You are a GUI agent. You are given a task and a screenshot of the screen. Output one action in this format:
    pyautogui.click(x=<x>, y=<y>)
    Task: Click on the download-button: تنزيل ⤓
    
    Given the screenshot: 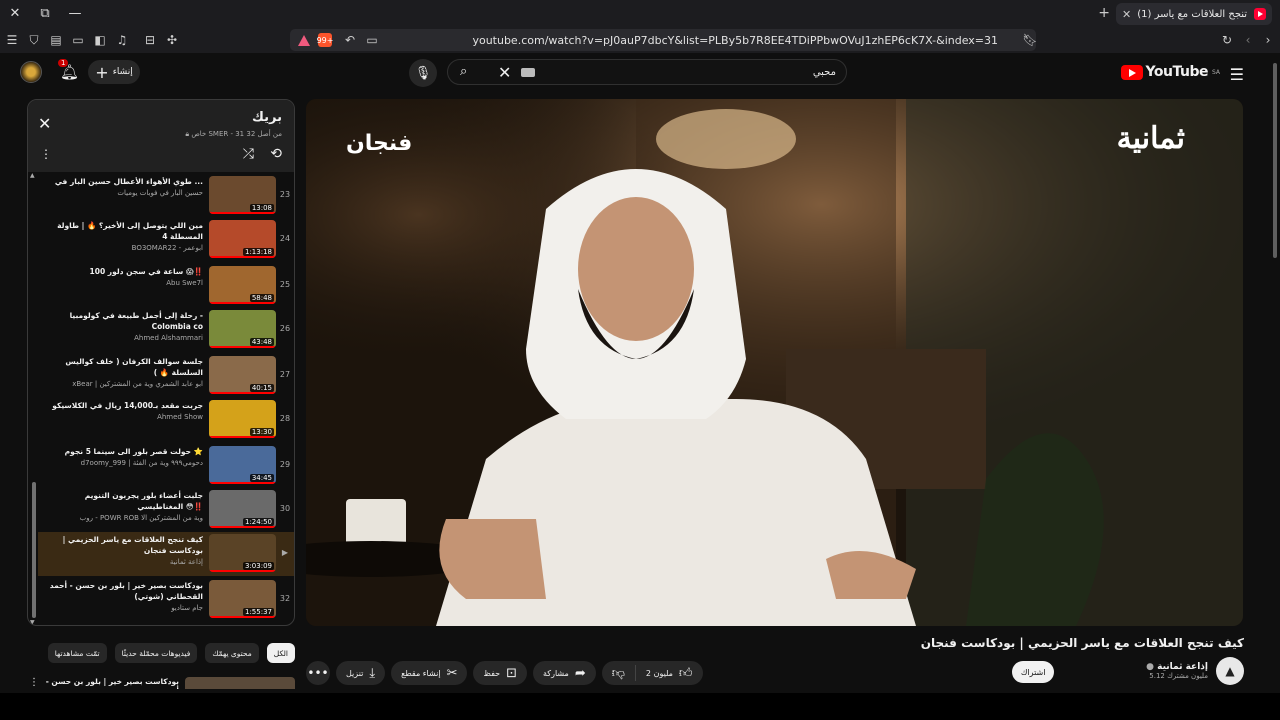 What is the action you would take?
    pyautogui.click(x=361, y=673)
    